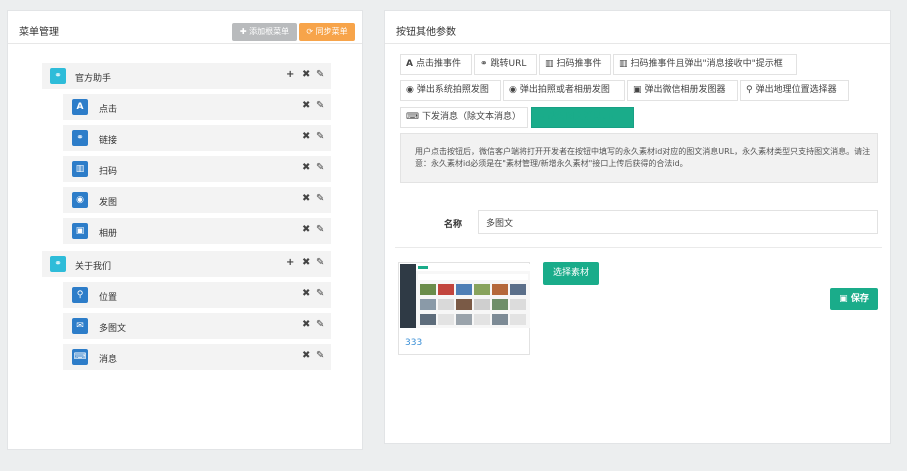  Describe the element at coordinates (505, 64) in the screenshot. I see `tab-jump-url: ⚭ 跳转URL` at that location.